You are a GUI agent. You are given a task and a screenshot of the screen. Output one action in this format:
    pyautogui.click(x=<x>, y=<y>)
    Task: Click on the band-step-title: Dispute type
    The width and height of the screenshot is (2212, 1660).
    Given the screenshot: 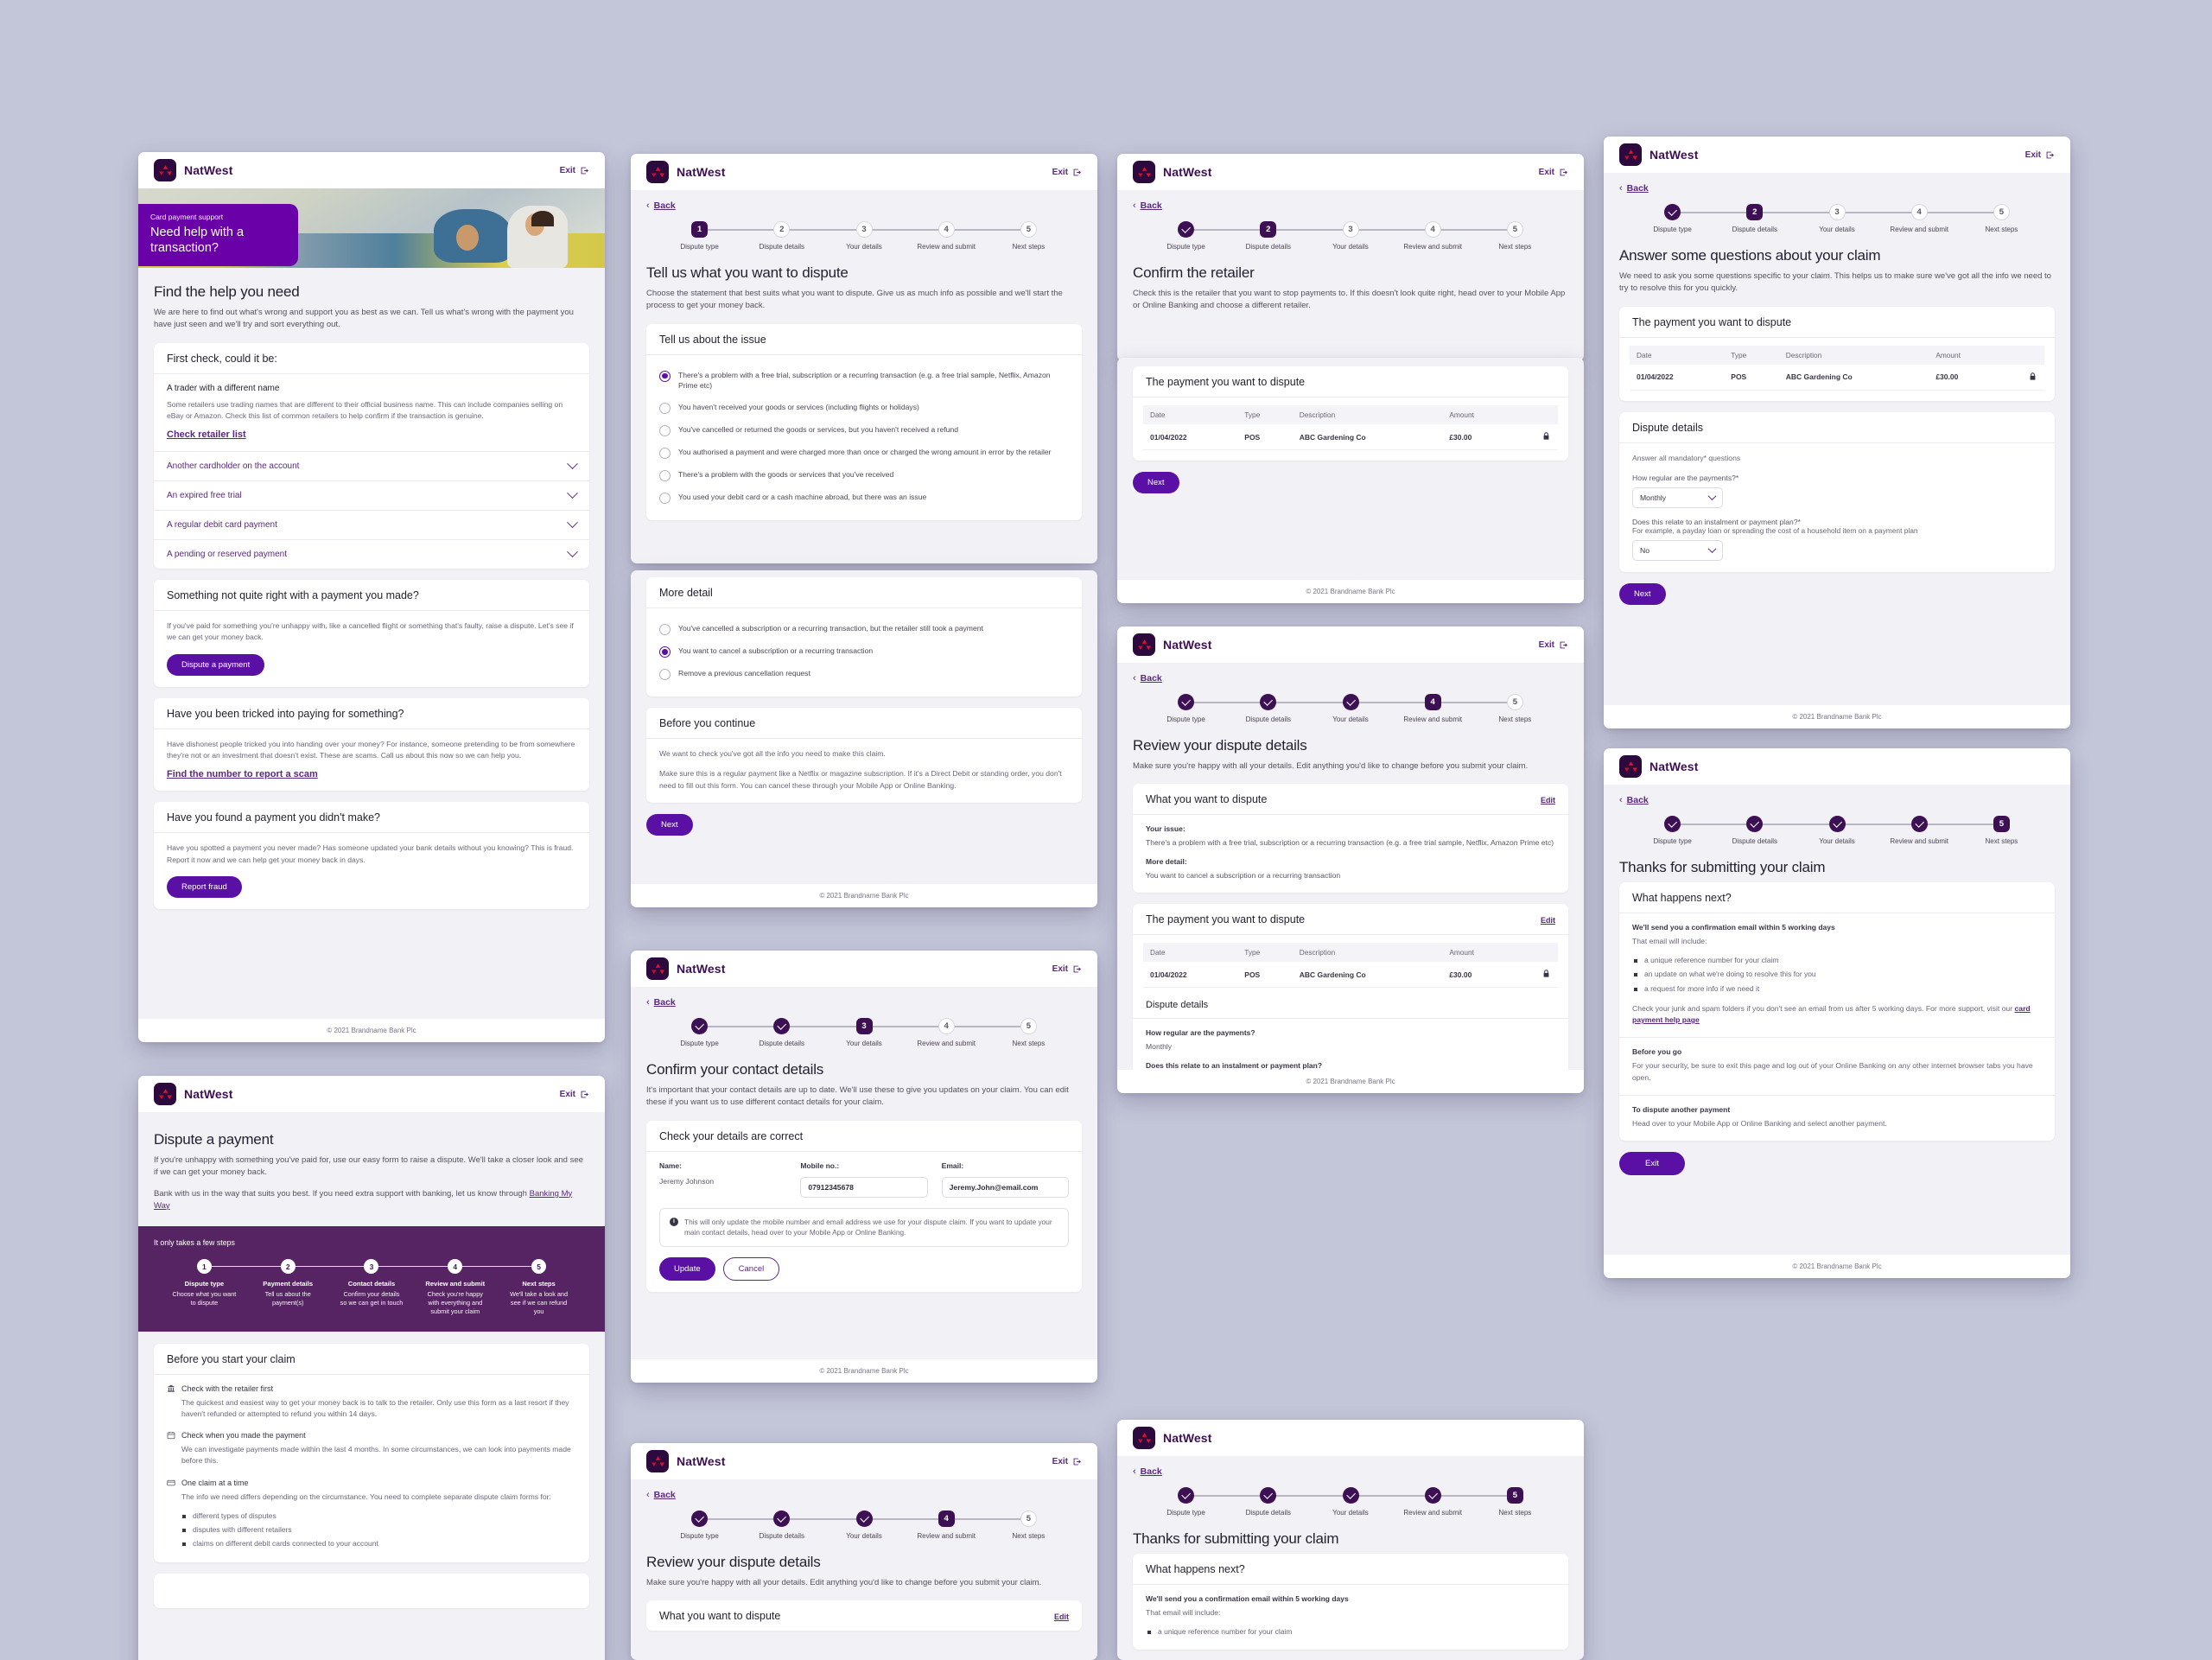 What is the action you would take?
    pyautogui.click(x=204, y=1284)
    